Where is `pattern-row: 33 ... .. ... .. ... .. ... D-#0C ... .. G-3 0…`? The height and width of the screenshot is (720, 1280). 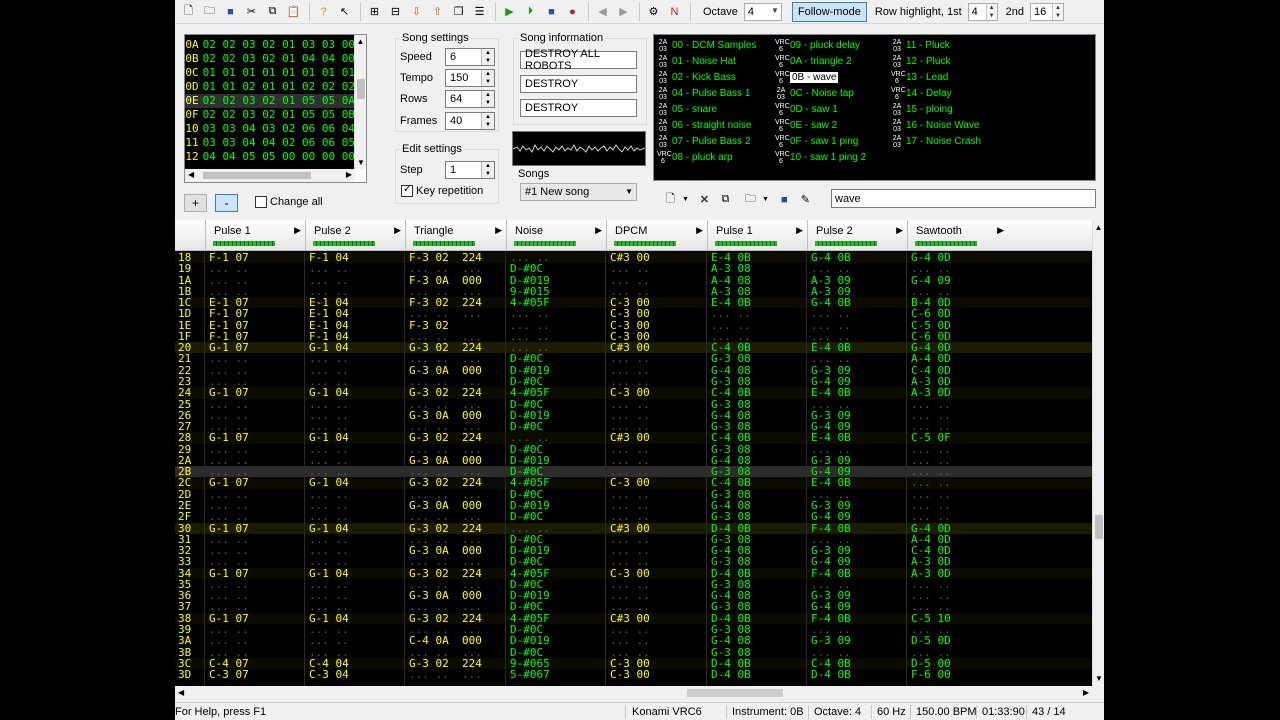 pattern-row: 33 ... .. ... .. ... .. ... D-#0C ... .. G-3 0… is located at coordinates (633, 562).